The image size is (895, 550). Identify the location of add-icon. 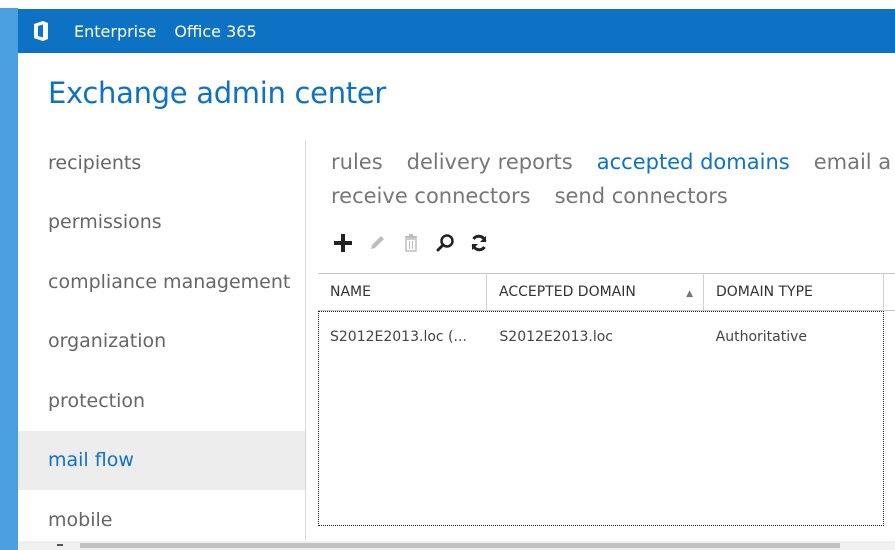
(343, 243).